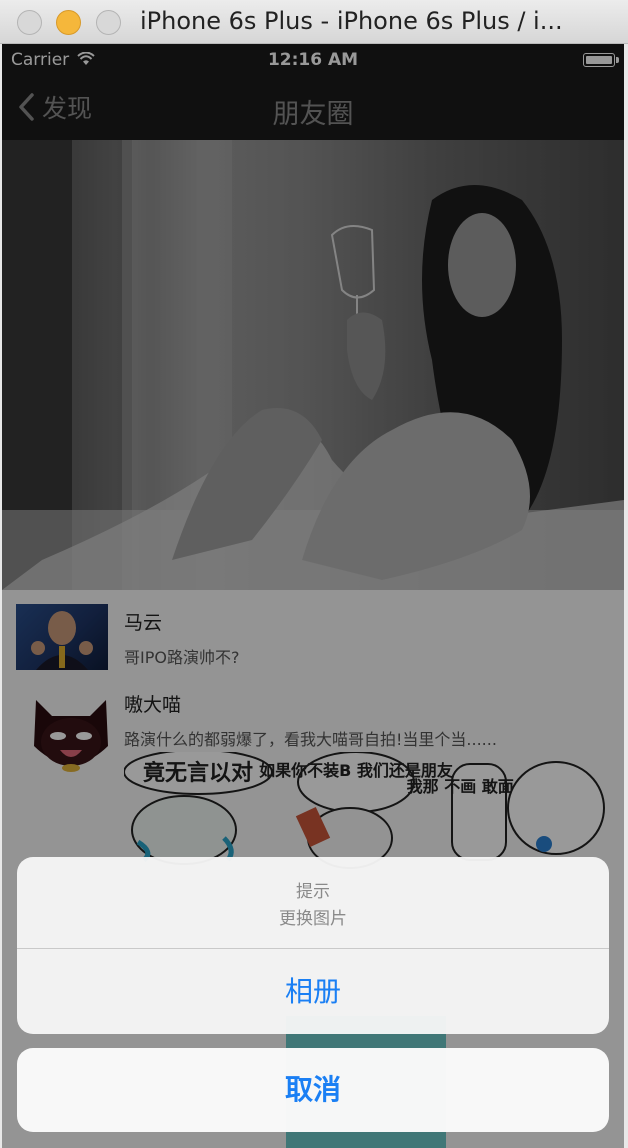  Describe the element at coordinates (29, 22) in the screenshot. I see `window-close-button` at that location.